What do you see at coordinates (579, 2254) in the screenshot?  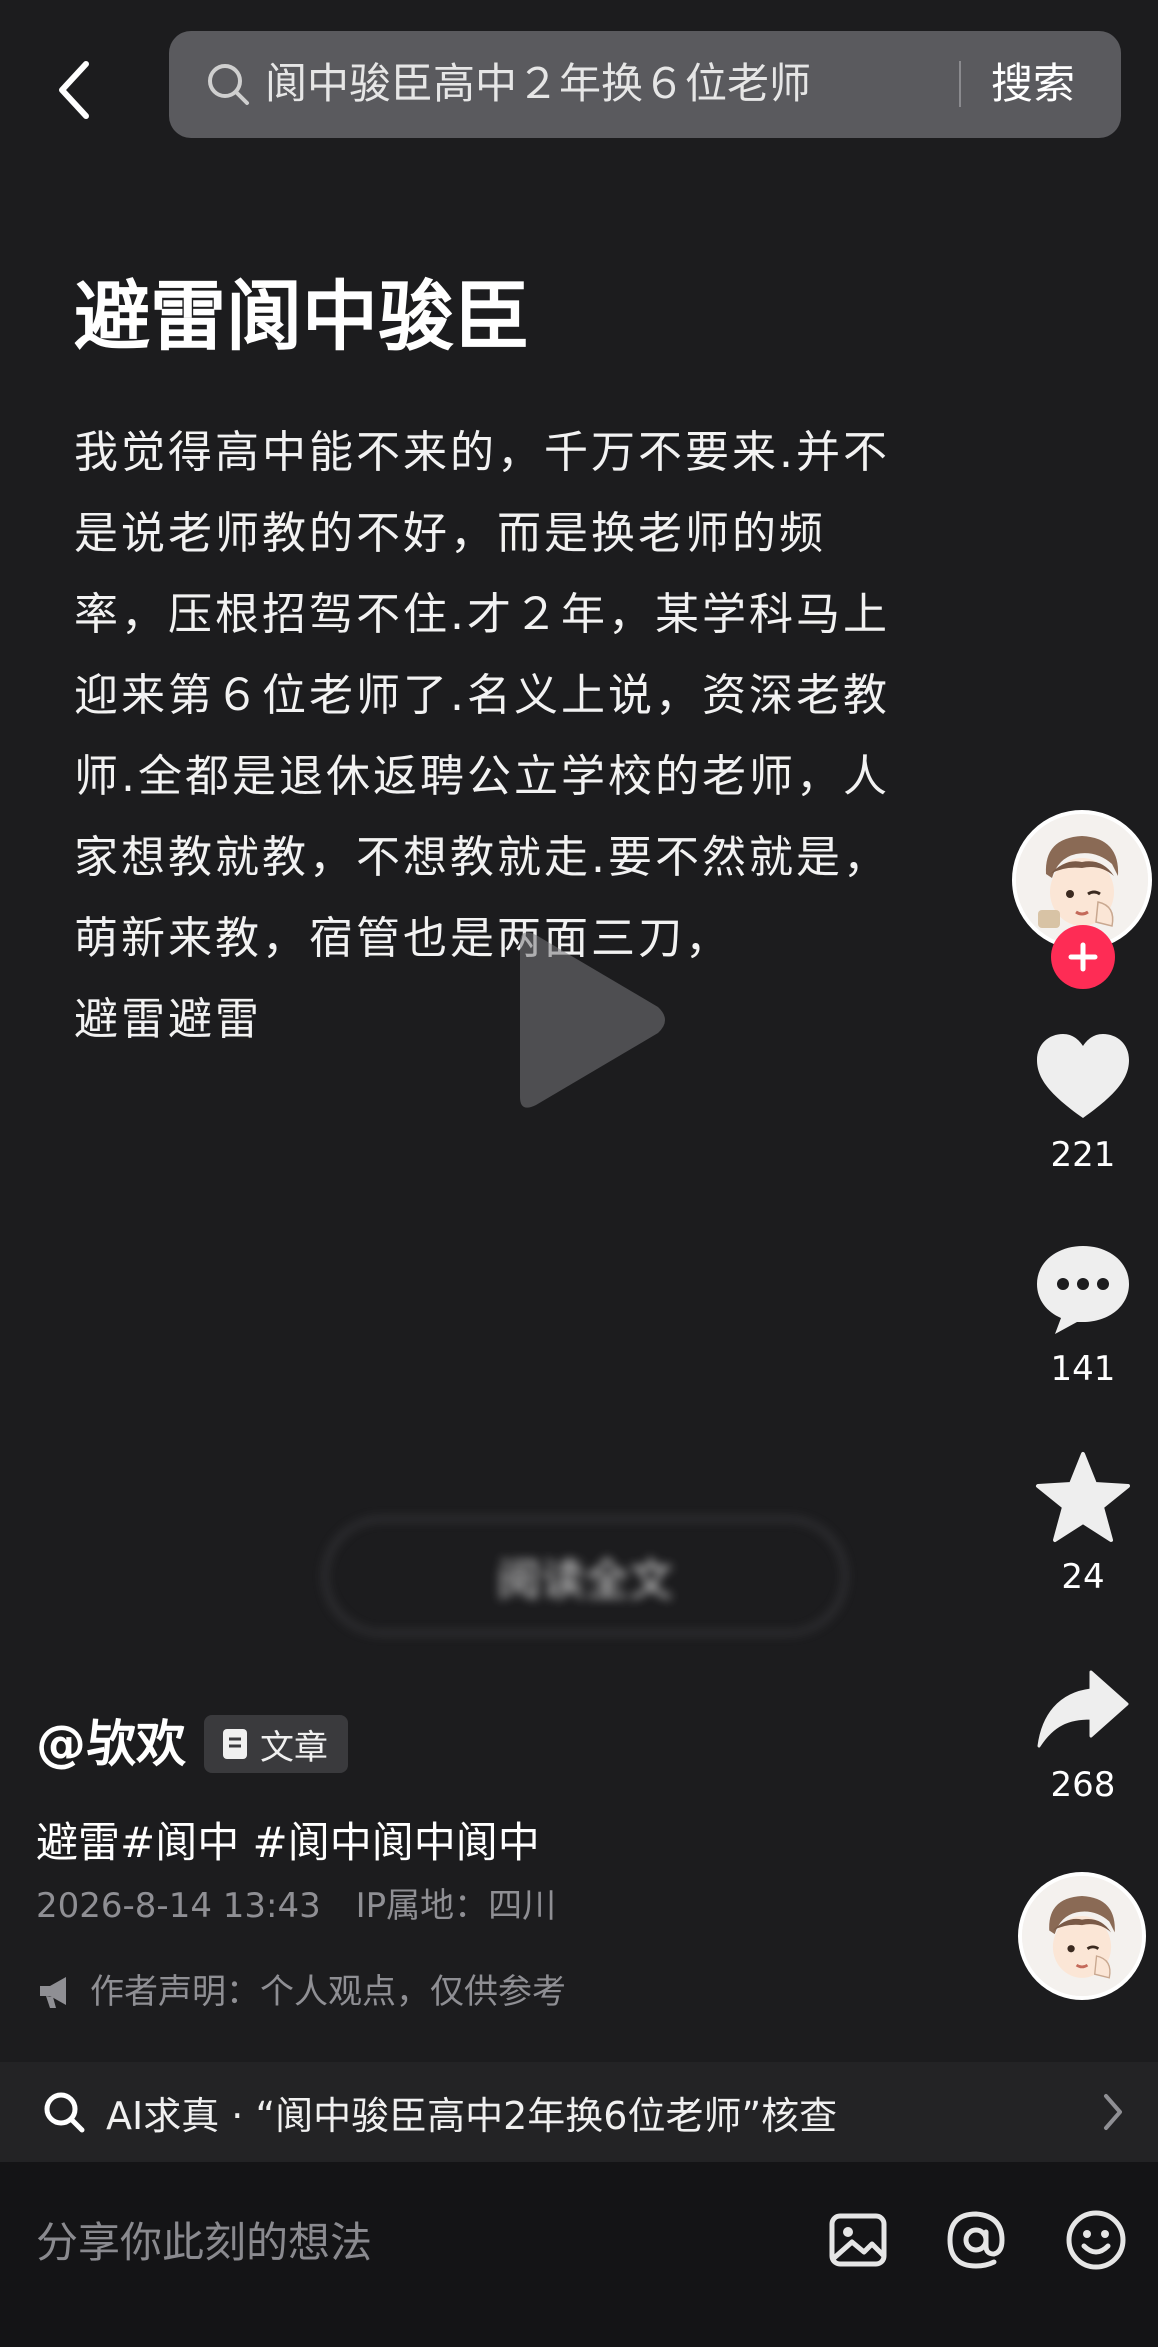 I see `comment-bar: 分享你此刻的想法` at bounding box center [579, 2254].